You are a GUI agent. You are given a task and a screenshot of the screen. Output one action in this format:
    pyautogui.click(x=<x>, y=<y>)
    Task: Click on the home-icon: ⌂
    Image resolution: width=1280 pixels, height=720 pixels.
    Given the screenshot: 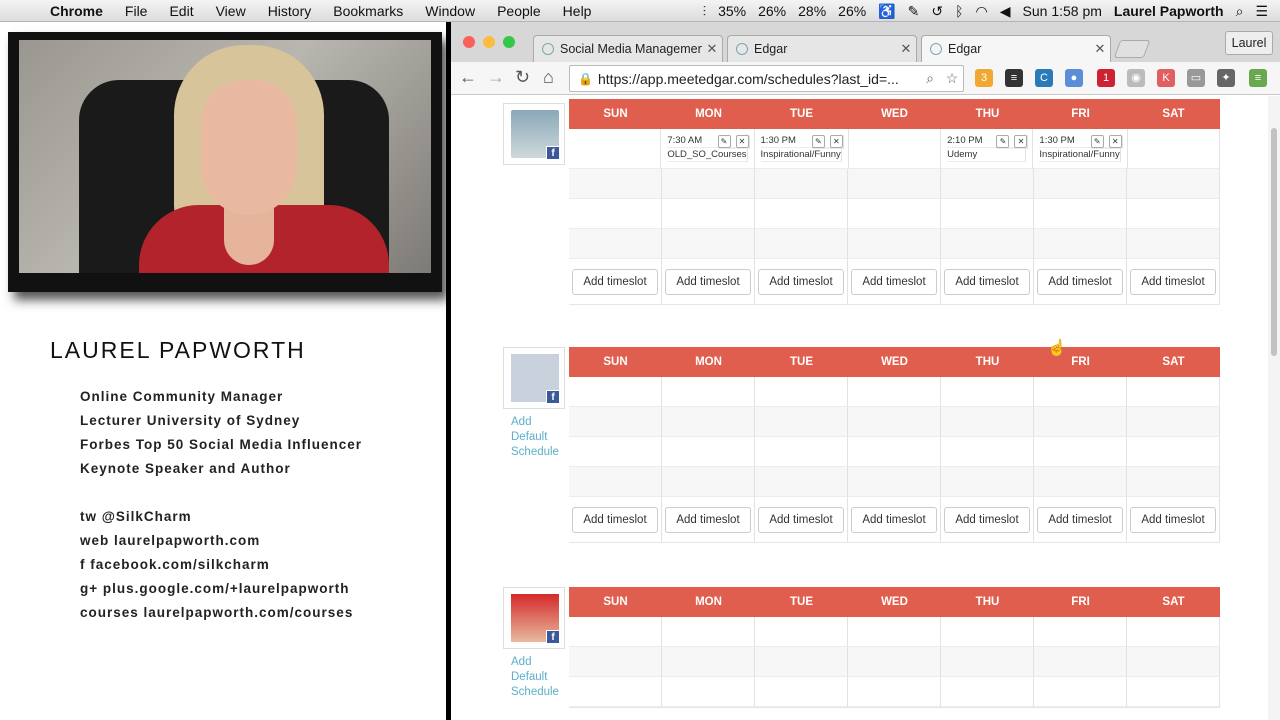 What is the action you would take?
    pyautogui.click(x=548, y=77)
    